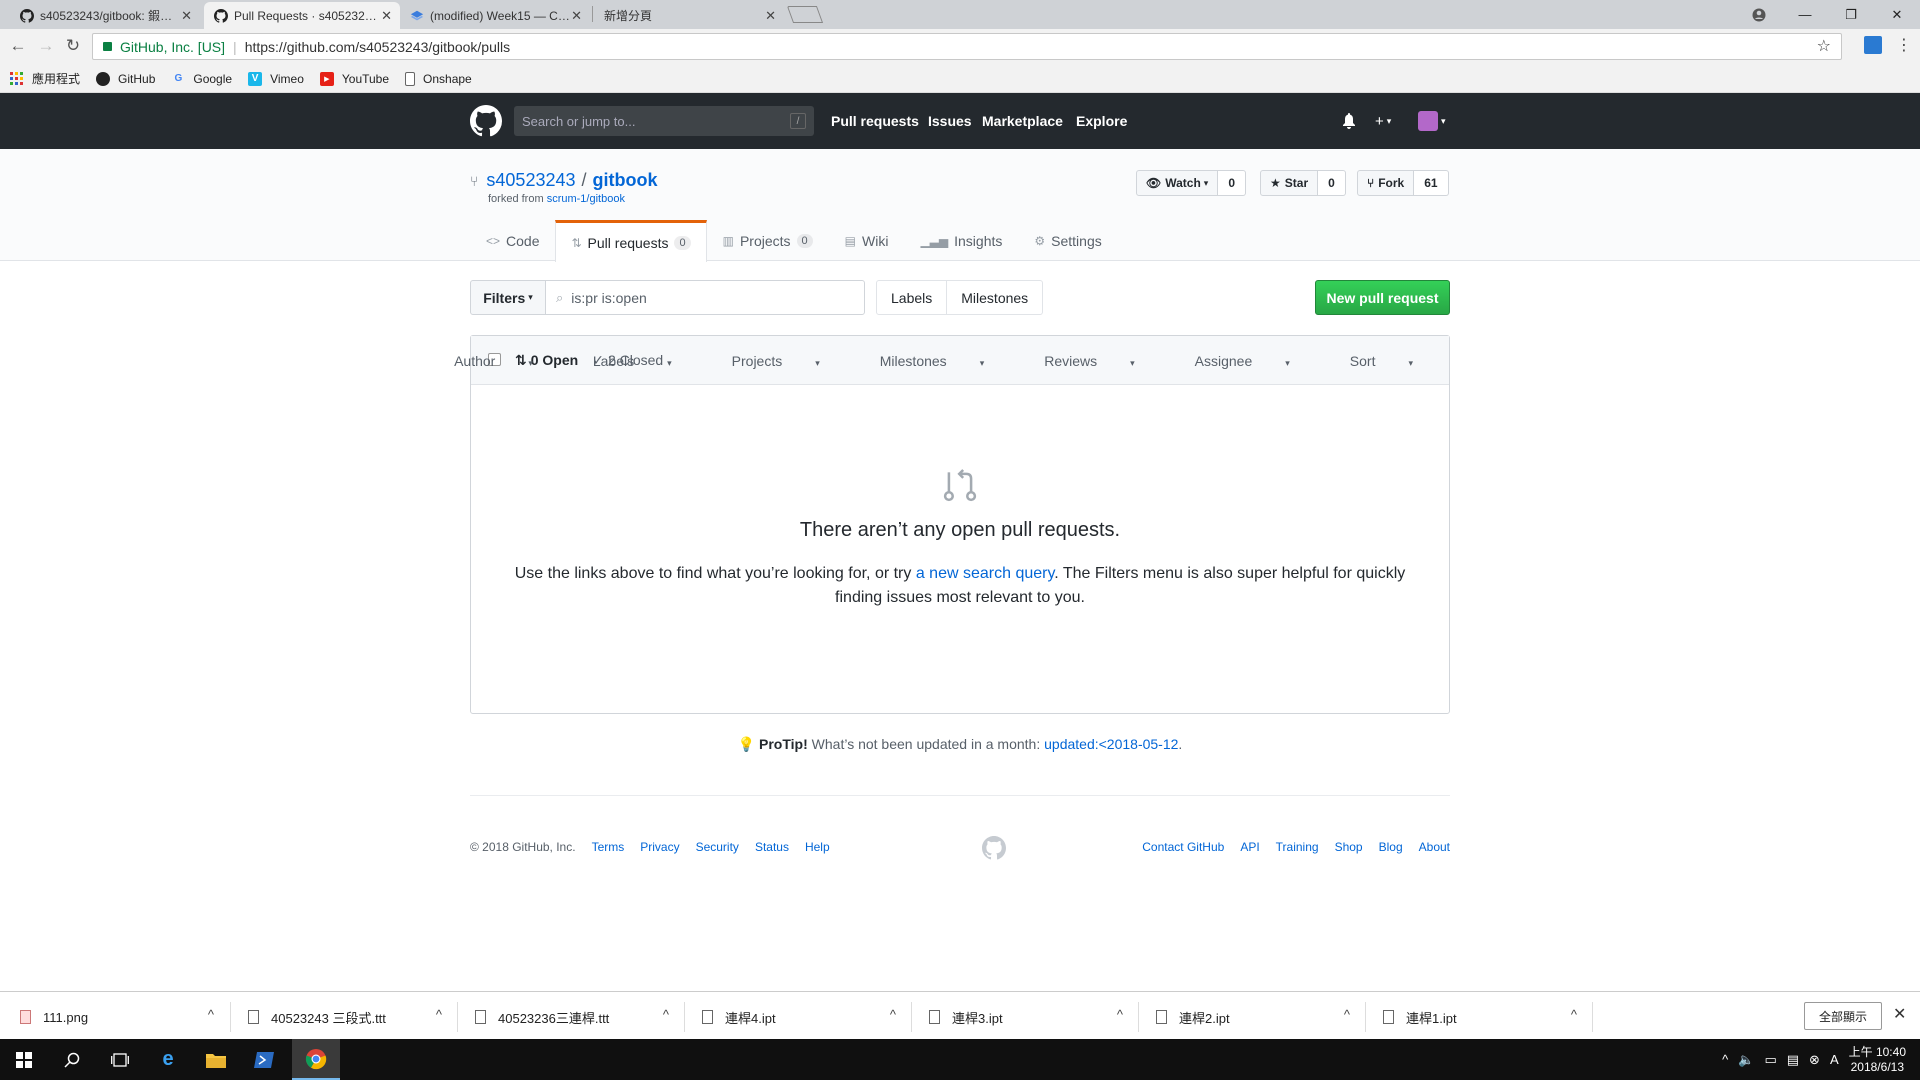  I want to click on header-nav-pull-requests: Pull requests, so click(875, 121).